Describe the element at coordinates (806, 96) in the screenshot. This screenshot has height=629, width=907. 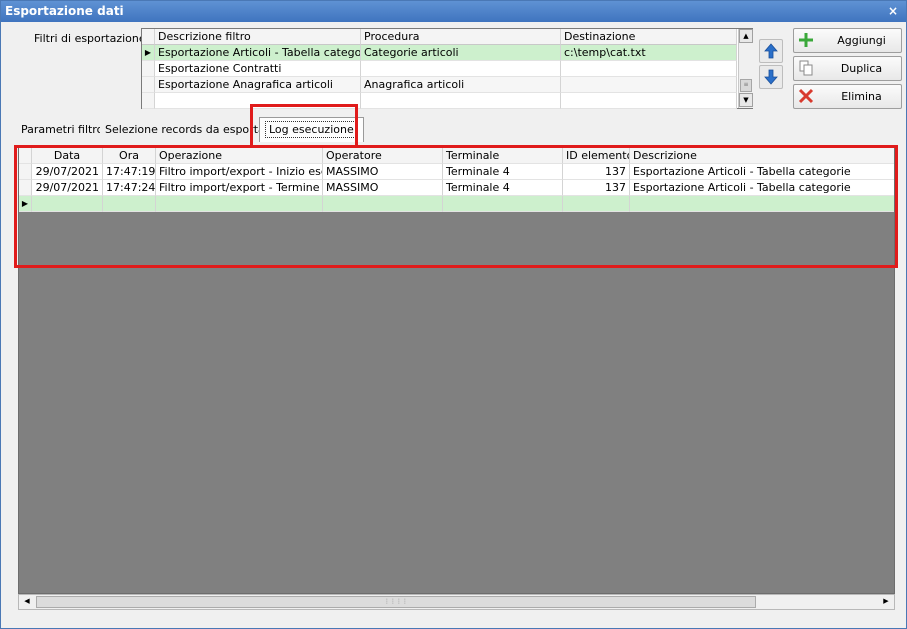
I see `x-icon` at that location.